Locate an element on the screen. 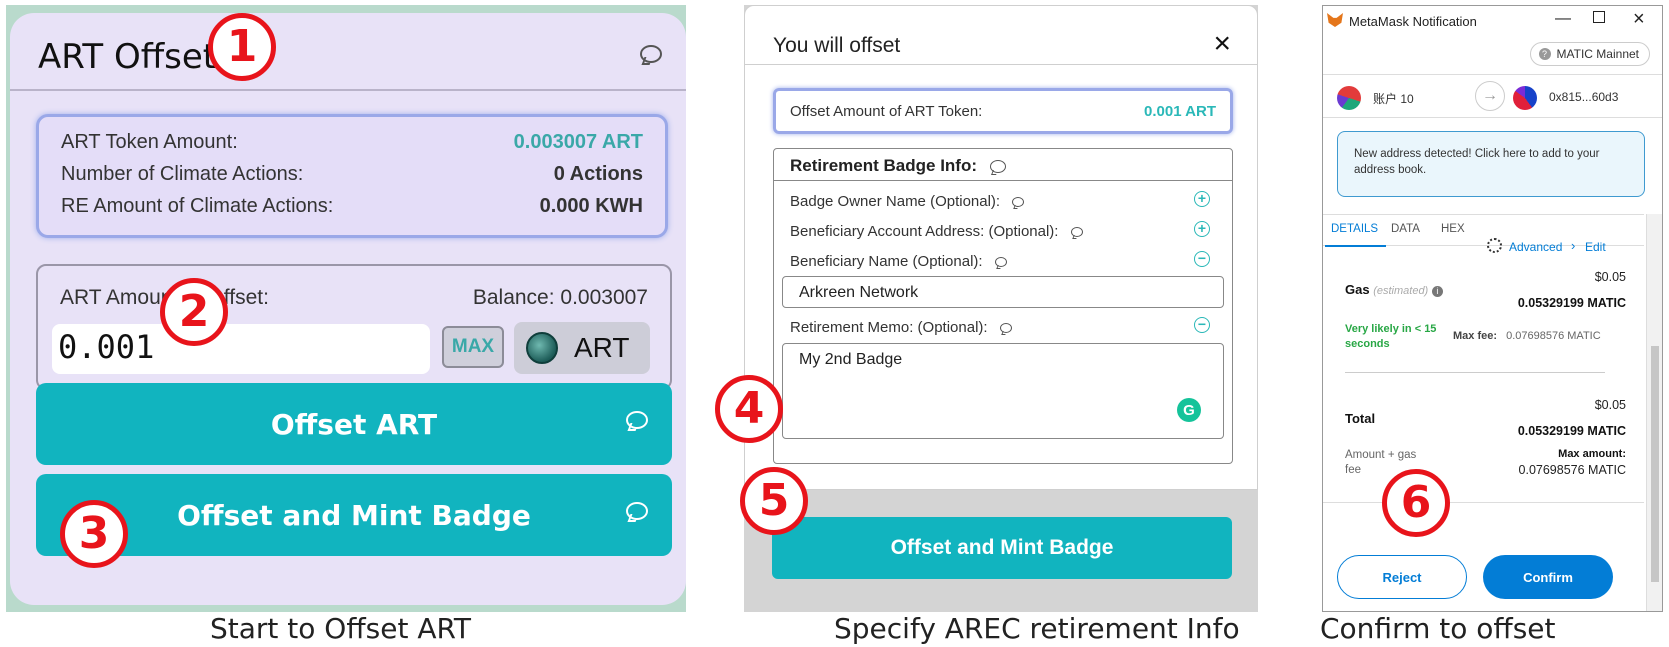  beneficiary-name-label: Beneficiary Name (Optional): is located at coordinates (886, 261).